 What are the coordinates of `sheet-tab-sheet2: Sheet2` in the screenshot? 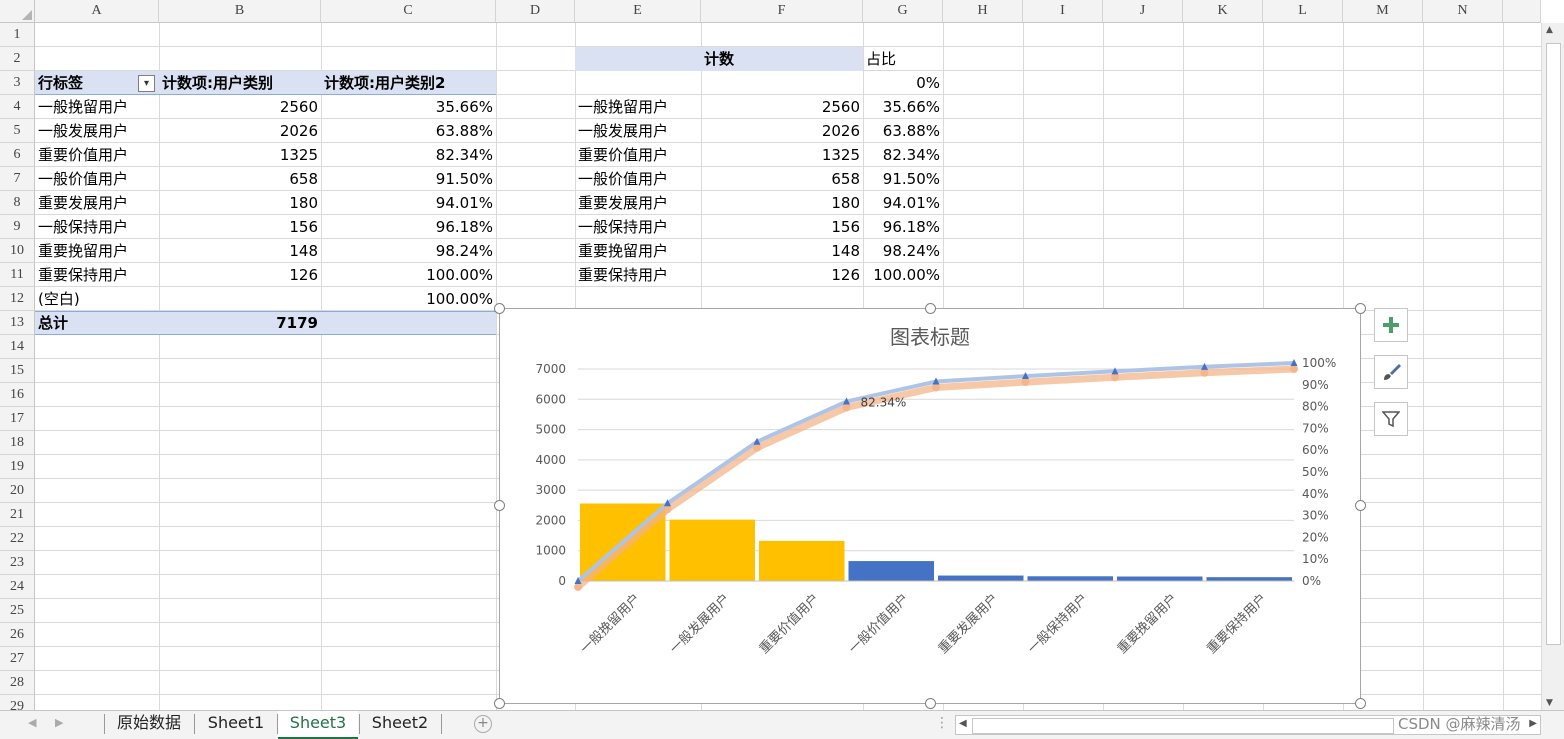 It's located at (400, 724).